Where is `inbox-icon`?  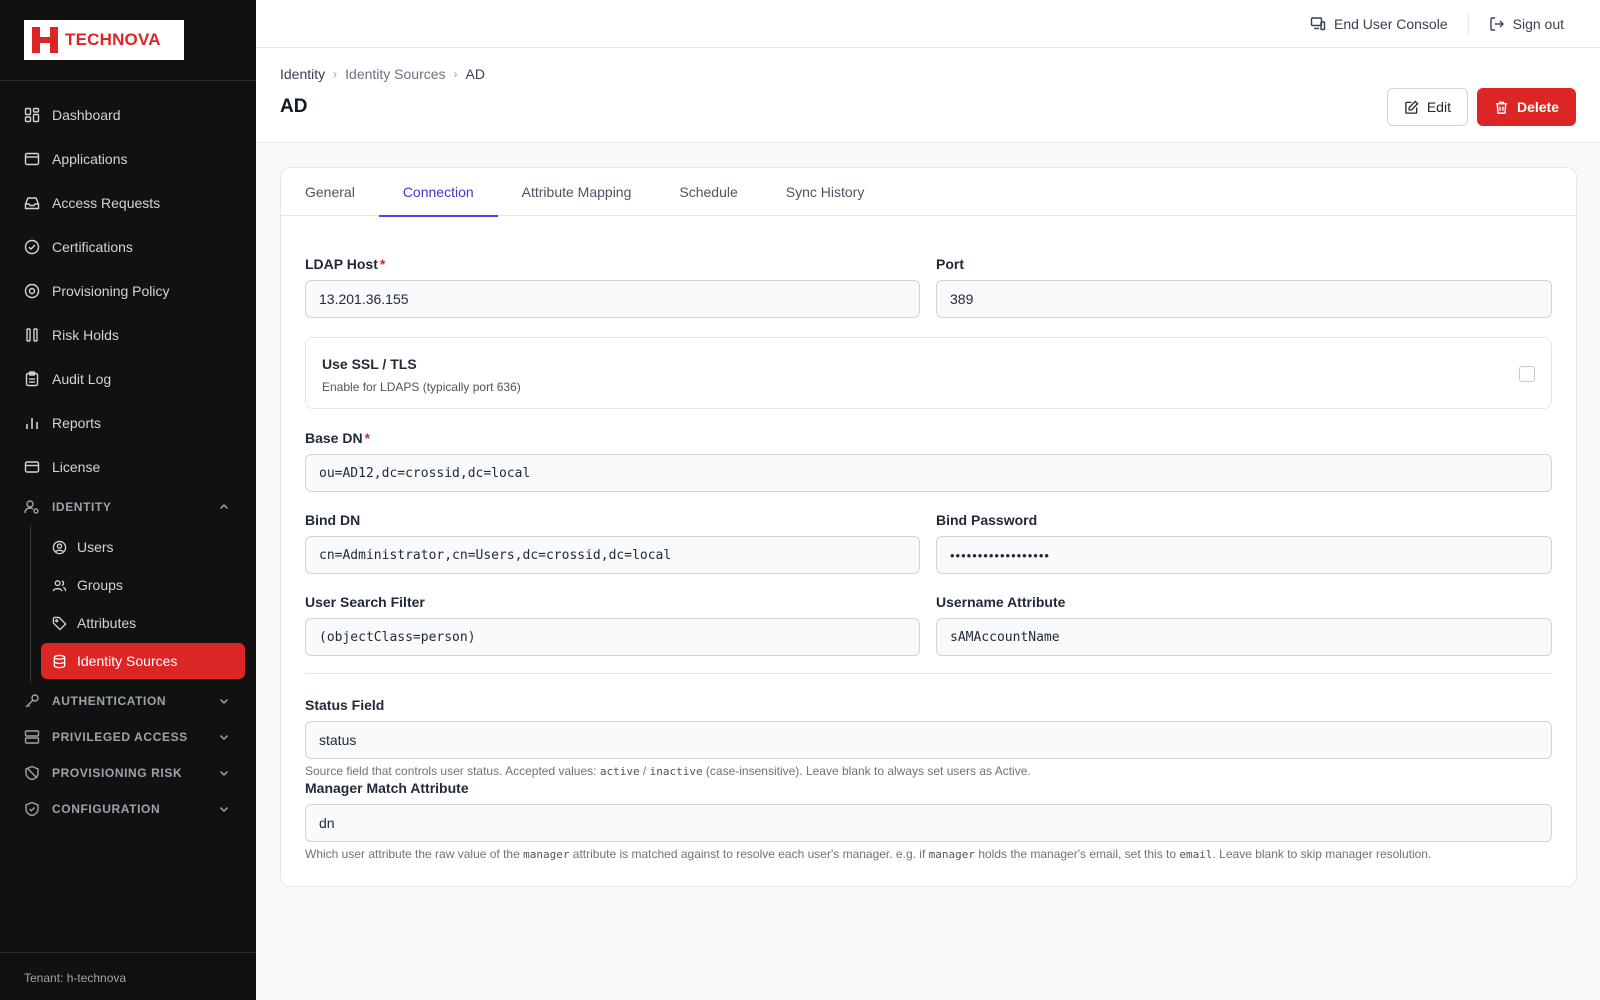 inbox-icon is located at coordinates (32, 203).